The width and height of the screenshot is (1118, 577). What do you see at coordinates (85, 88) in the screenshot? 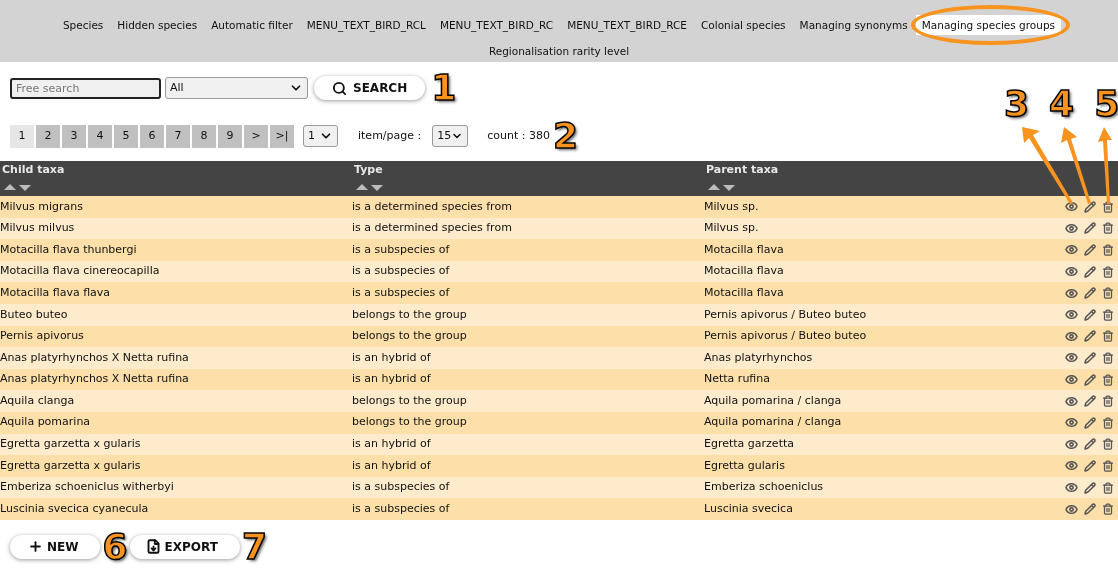
I see `search-field: Free search` at bounding box center [85, 88].